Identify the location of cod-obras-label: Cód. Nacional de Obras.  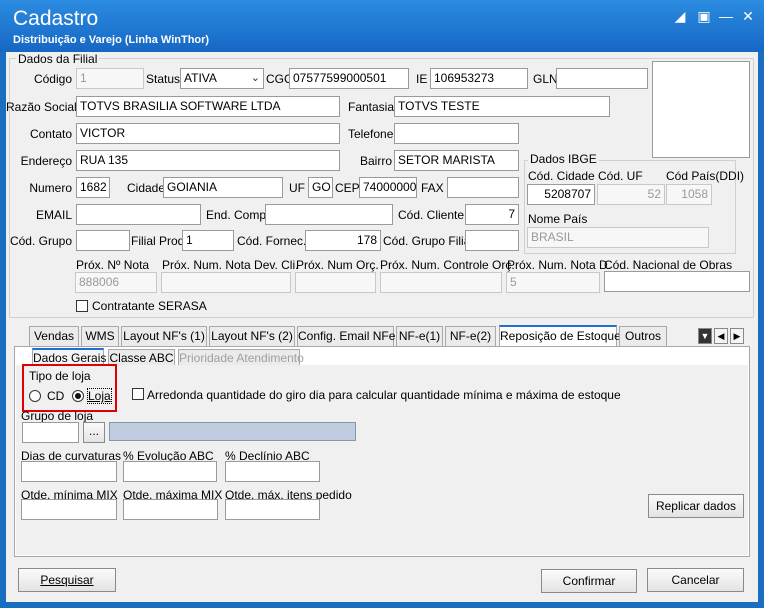
(668, 265).